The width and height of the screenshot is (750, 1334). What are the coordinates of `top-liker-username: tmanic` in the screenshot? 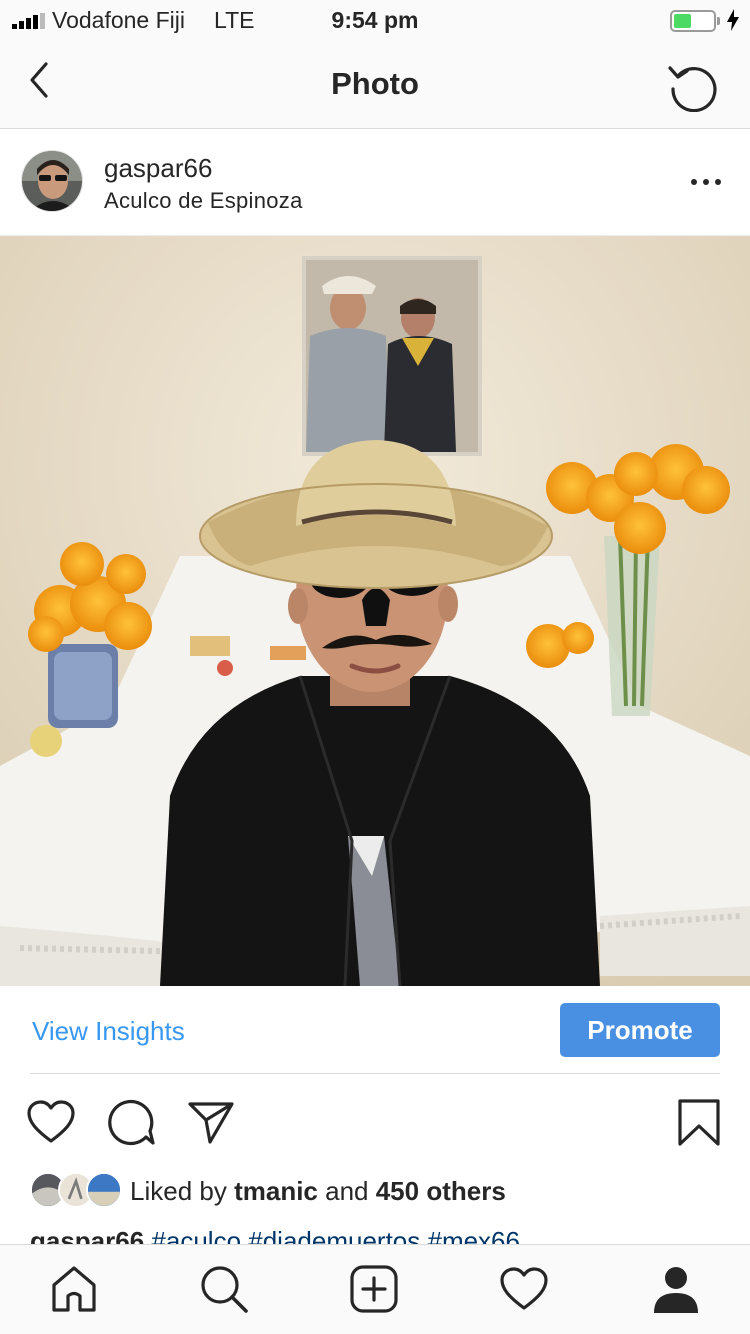 It's located at (276, 1191).